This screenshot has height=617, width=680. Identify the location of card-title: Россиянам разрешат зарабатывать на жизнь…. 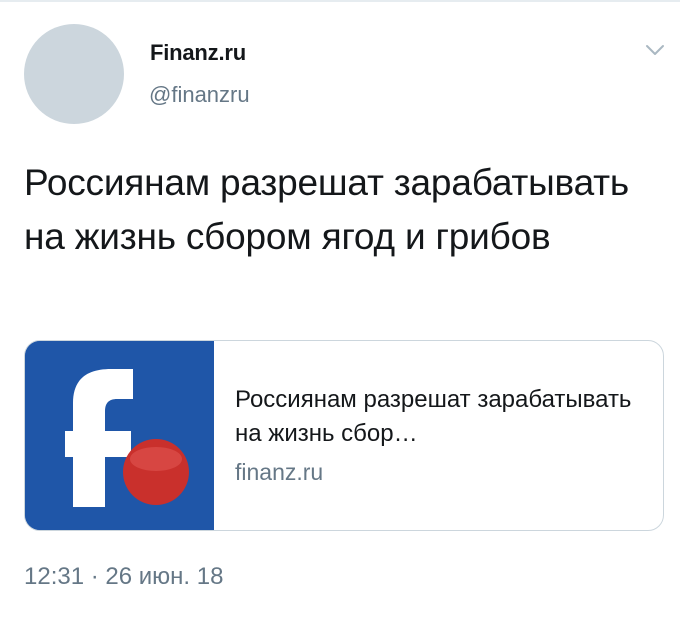
(433, 416).